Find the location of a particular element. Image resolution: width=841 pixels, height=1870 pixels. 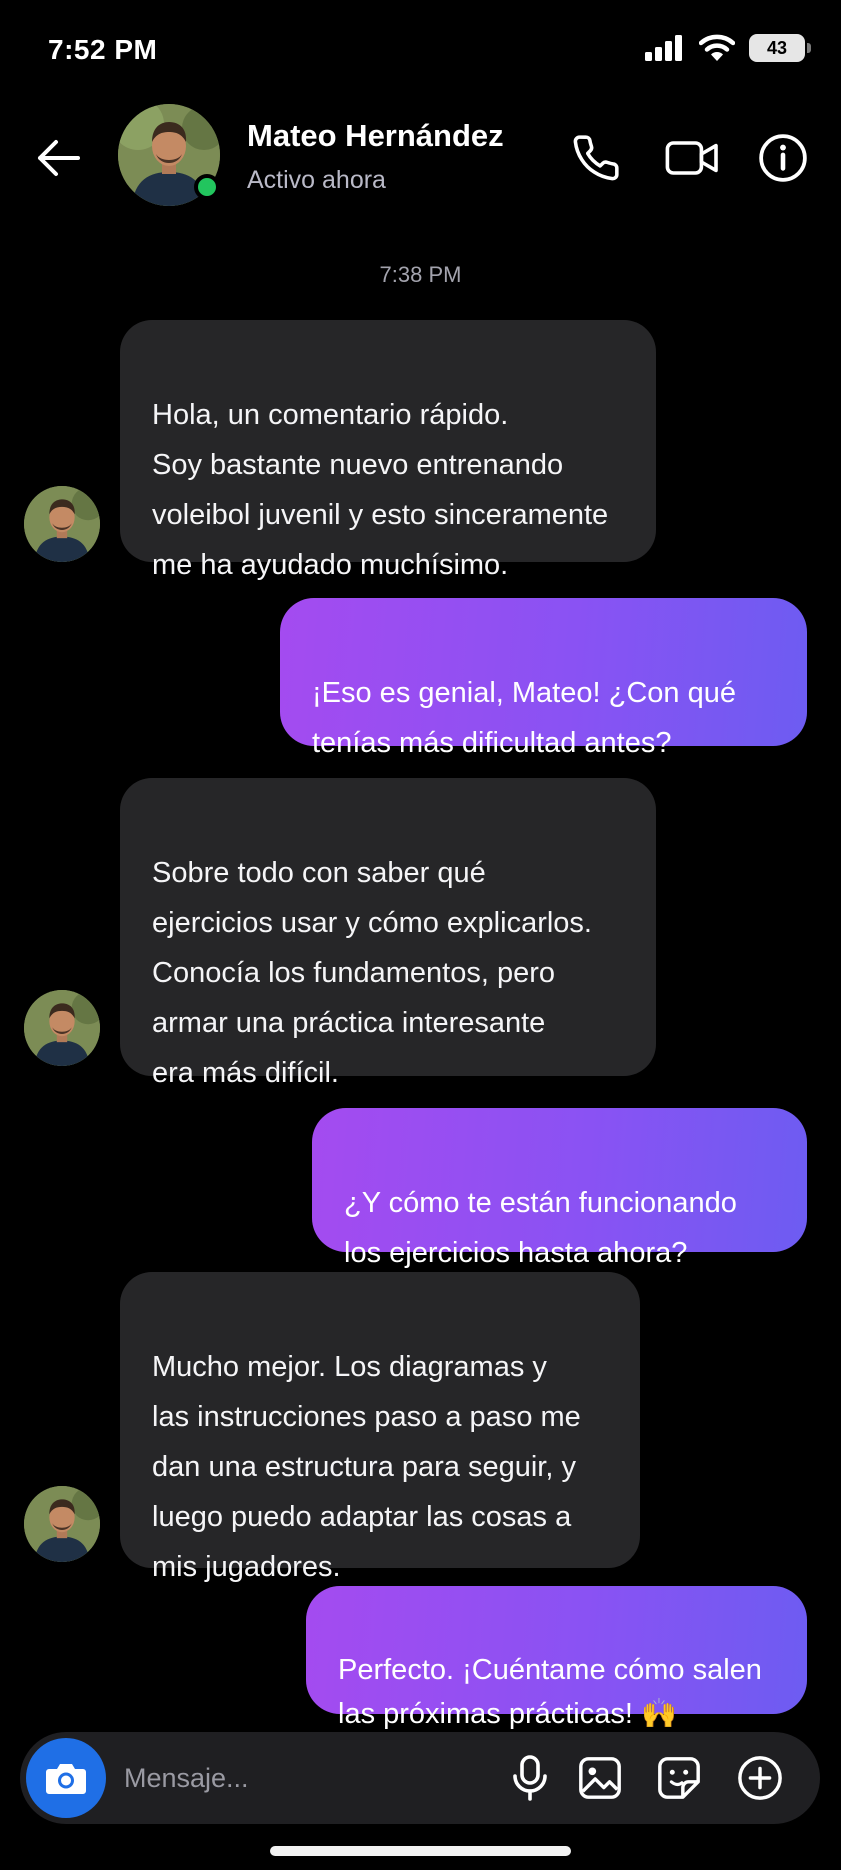

image-icon is located at coordinates (600, 1778).